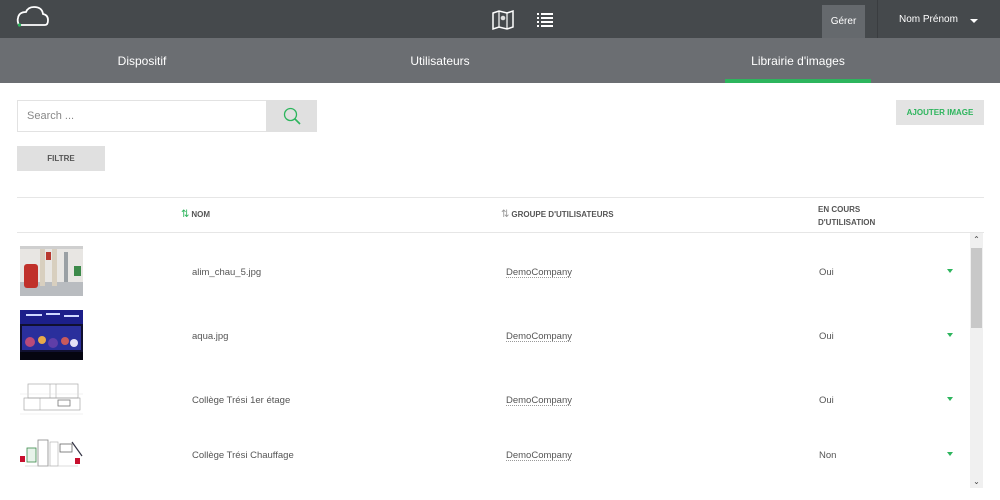 Image resolution: width=1000 pixels, height=500 pixels. Describe the element at coordinates (241, 400) in the screenshot. I see `image-name: Collège Trési 1er étage` at that location.